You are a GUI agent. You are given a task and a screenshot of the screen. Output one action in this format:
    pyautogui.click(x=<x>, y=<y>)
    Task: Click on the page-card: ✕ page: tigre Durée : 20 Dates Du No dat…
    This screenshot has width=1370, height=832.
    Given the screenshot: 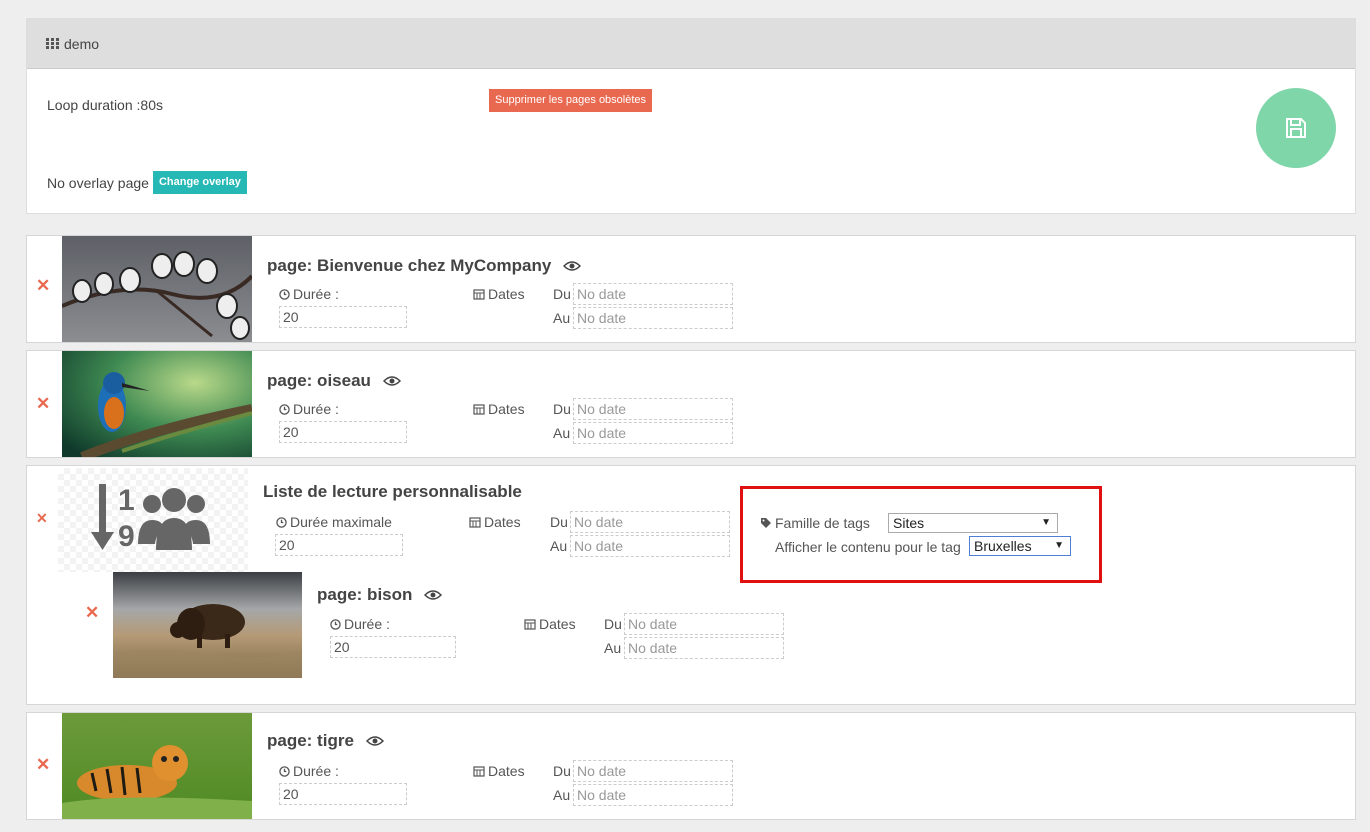 What is the action you would take?
    pyautogui.click(x=691, y=766)
    